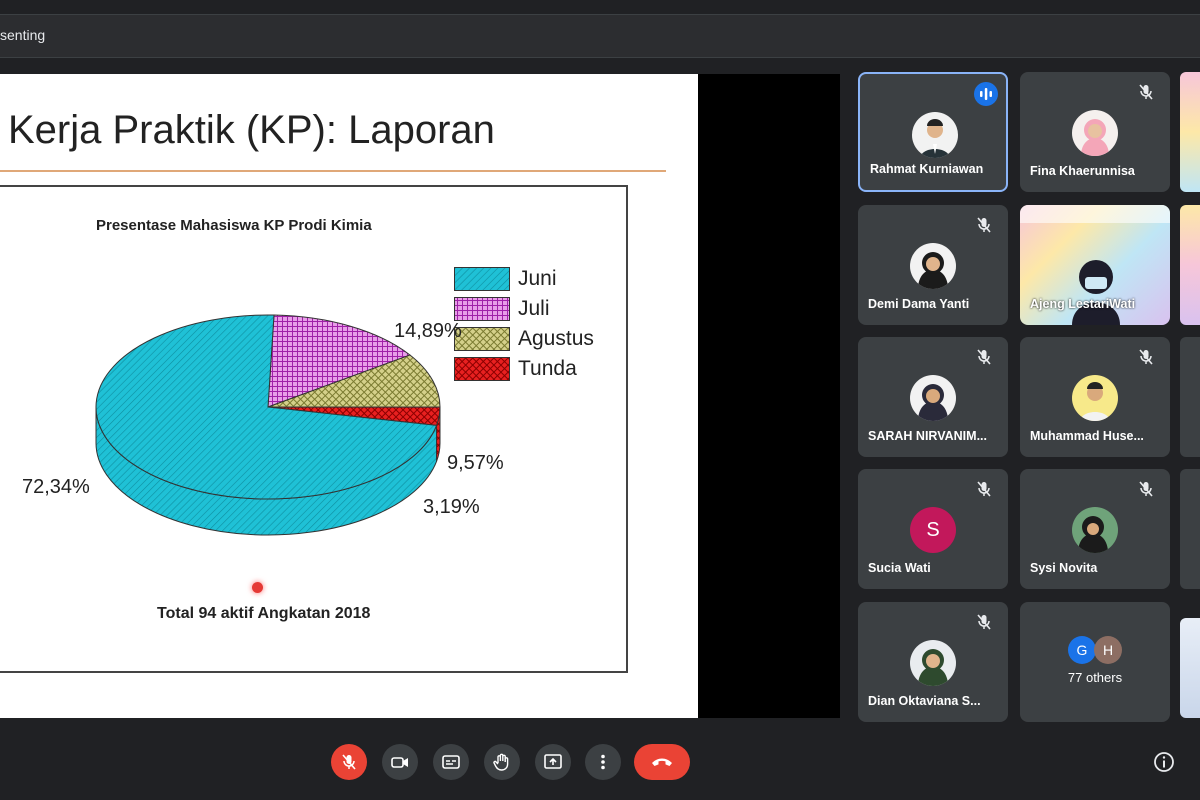 The width and height of the screenshot is (1200, 800). I want to click on captions-icon, so click(451, 762).